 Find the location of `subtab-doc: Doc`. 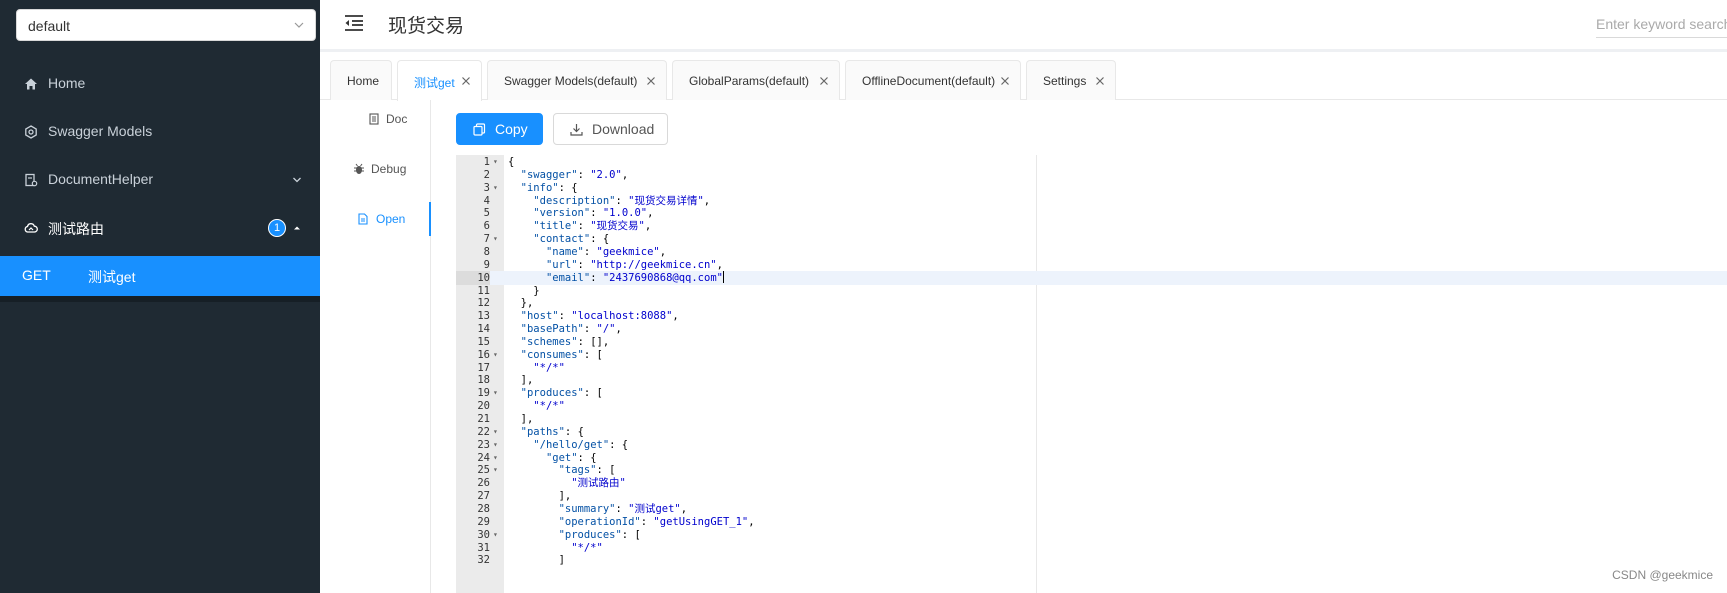

subtab-doc: Doc is located at coordinates (375, 119).